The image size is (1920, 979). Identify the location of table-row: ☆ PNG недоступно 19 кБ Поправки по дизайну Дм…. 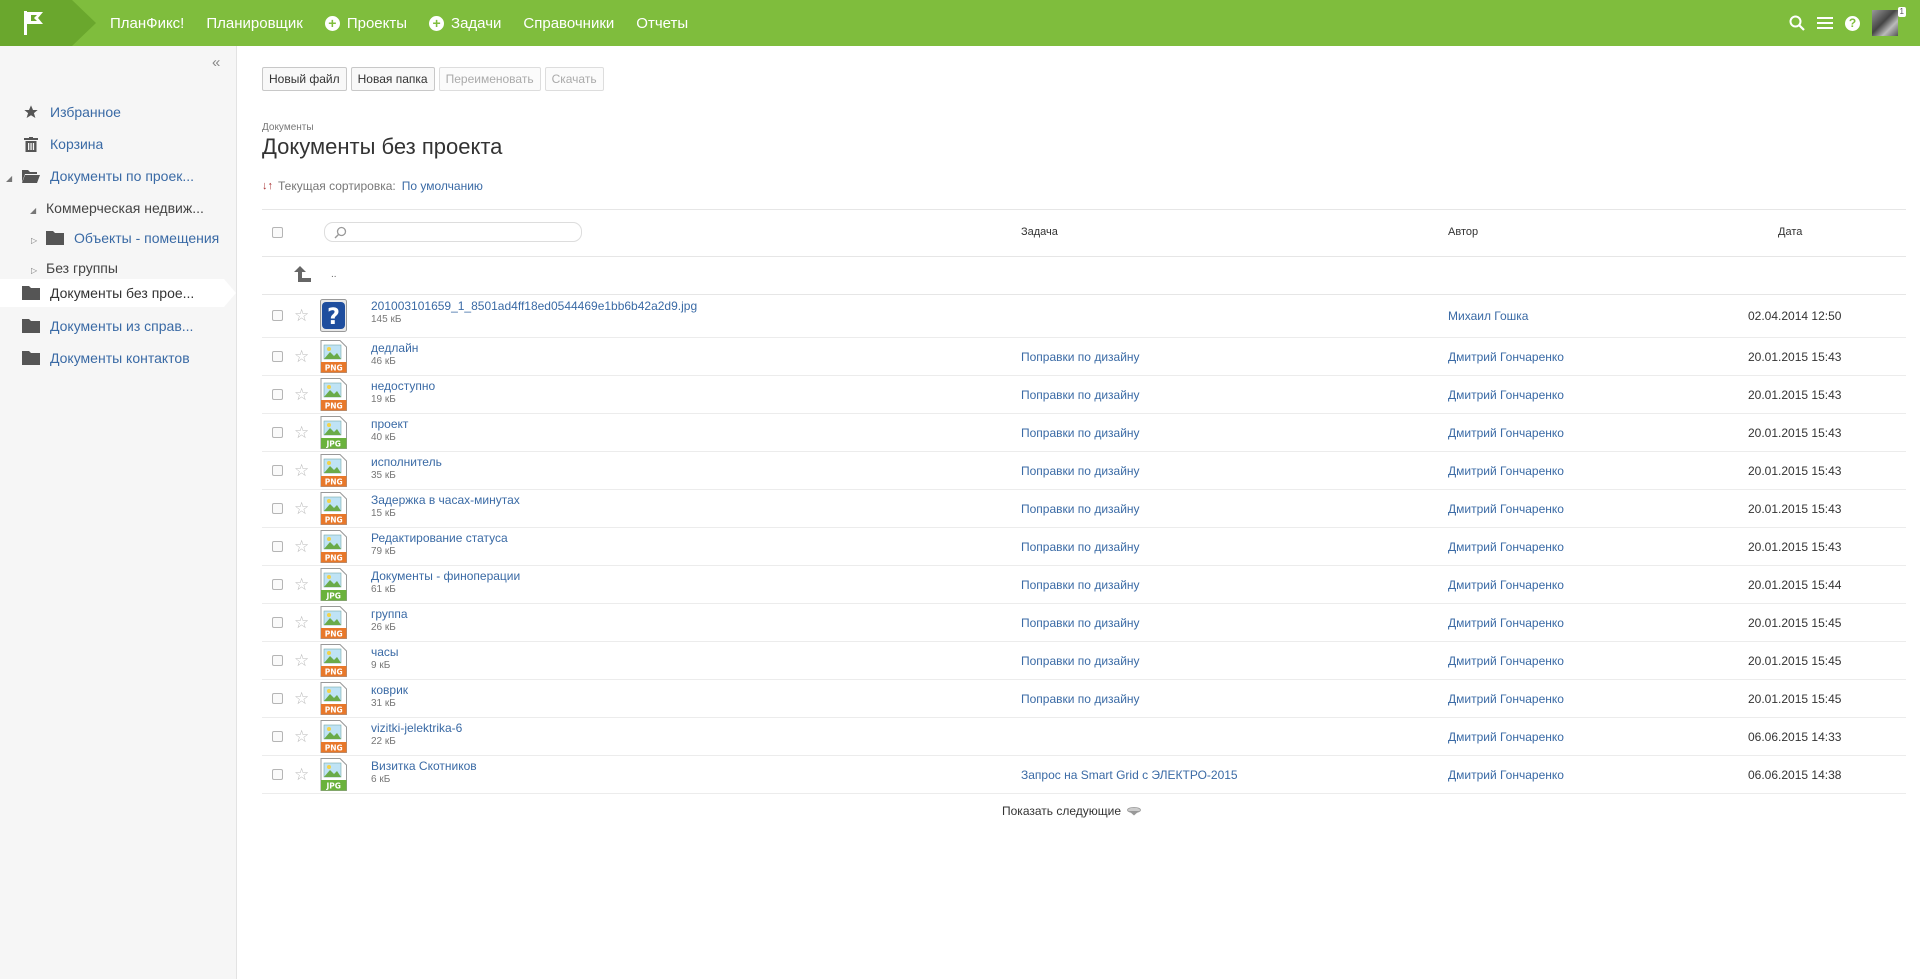
(1084, 395).